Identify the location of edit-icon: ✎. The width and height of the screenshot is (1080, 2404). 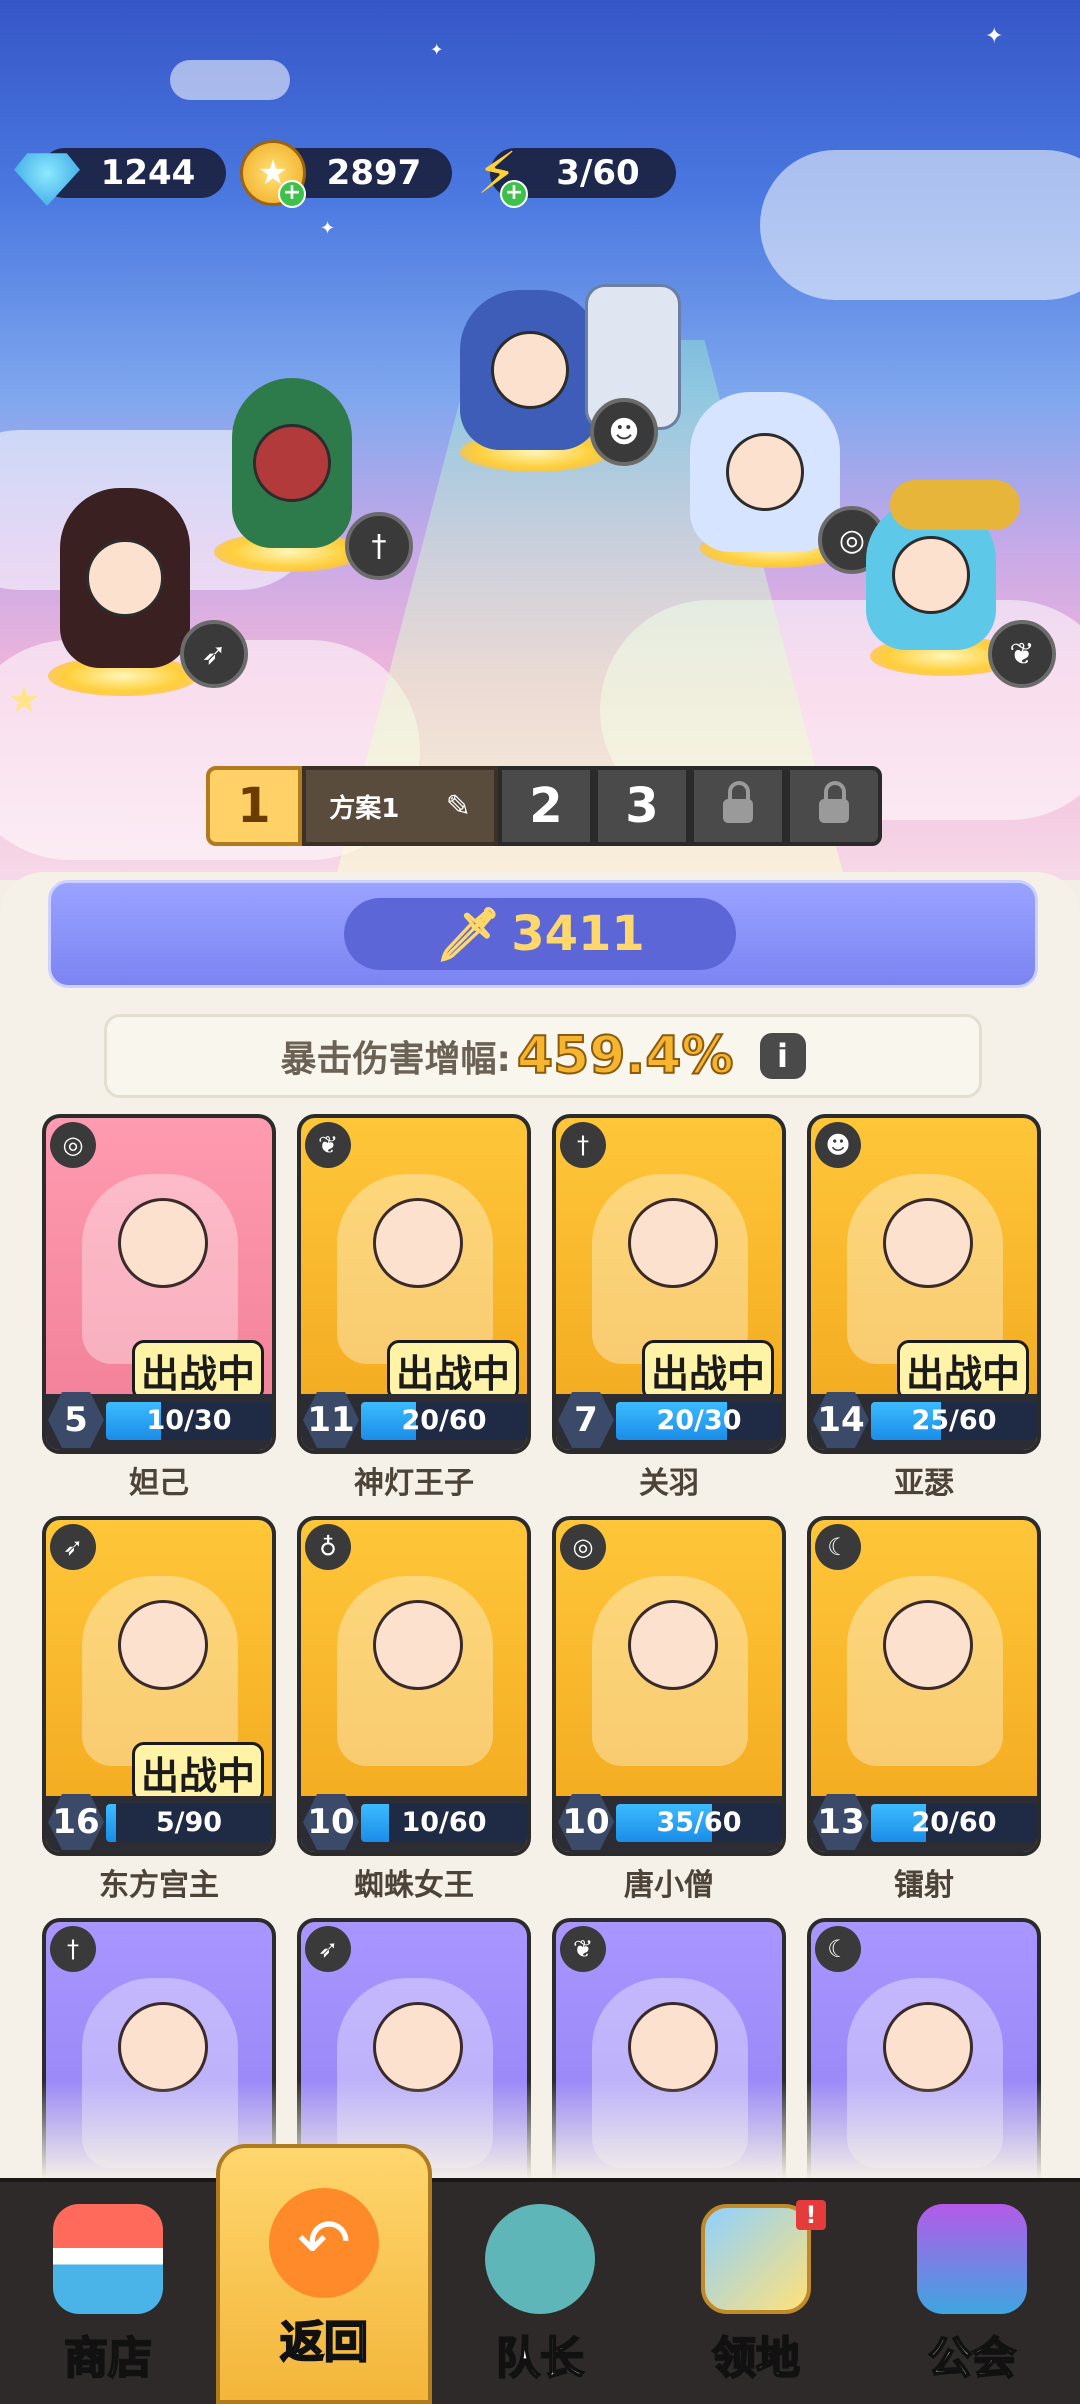
(458, 806).